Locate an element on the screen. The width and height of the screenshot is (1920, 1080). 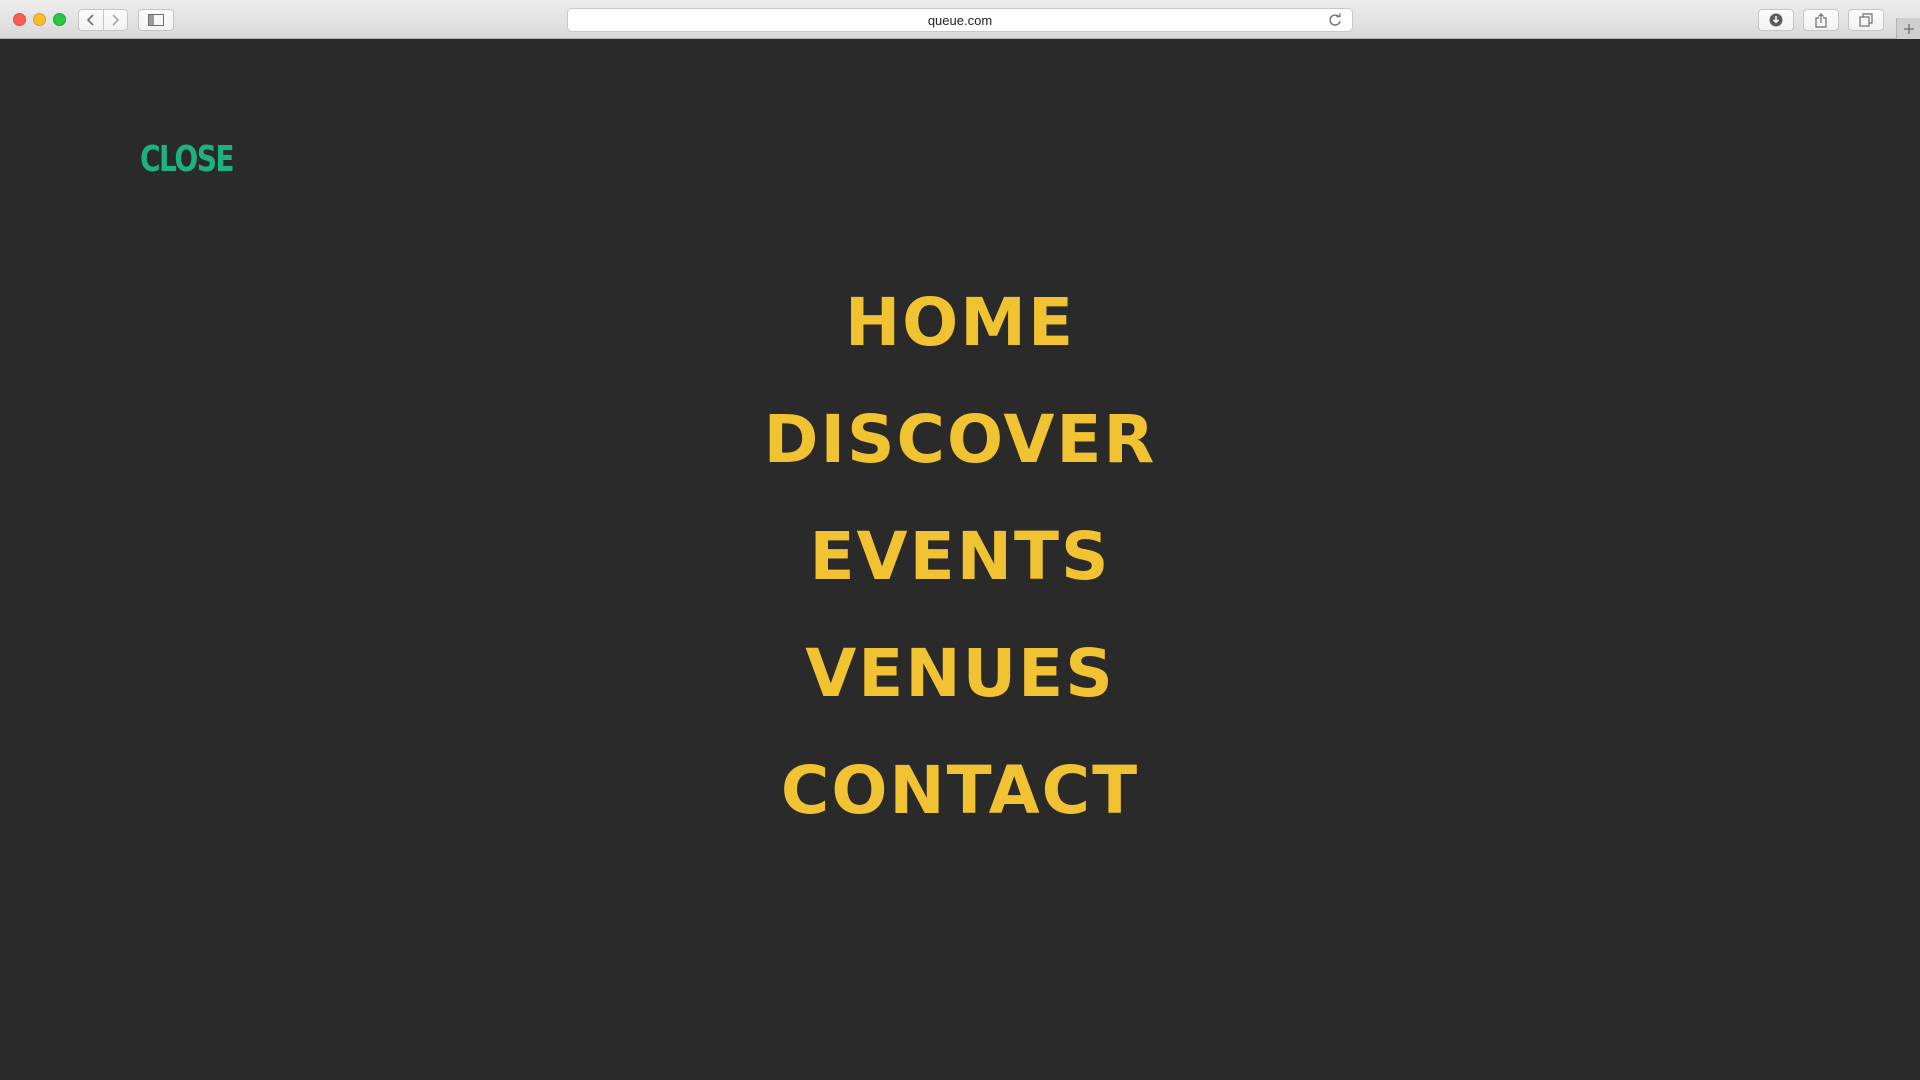
forward-arrow-icon is located at coordinates (116, 20).